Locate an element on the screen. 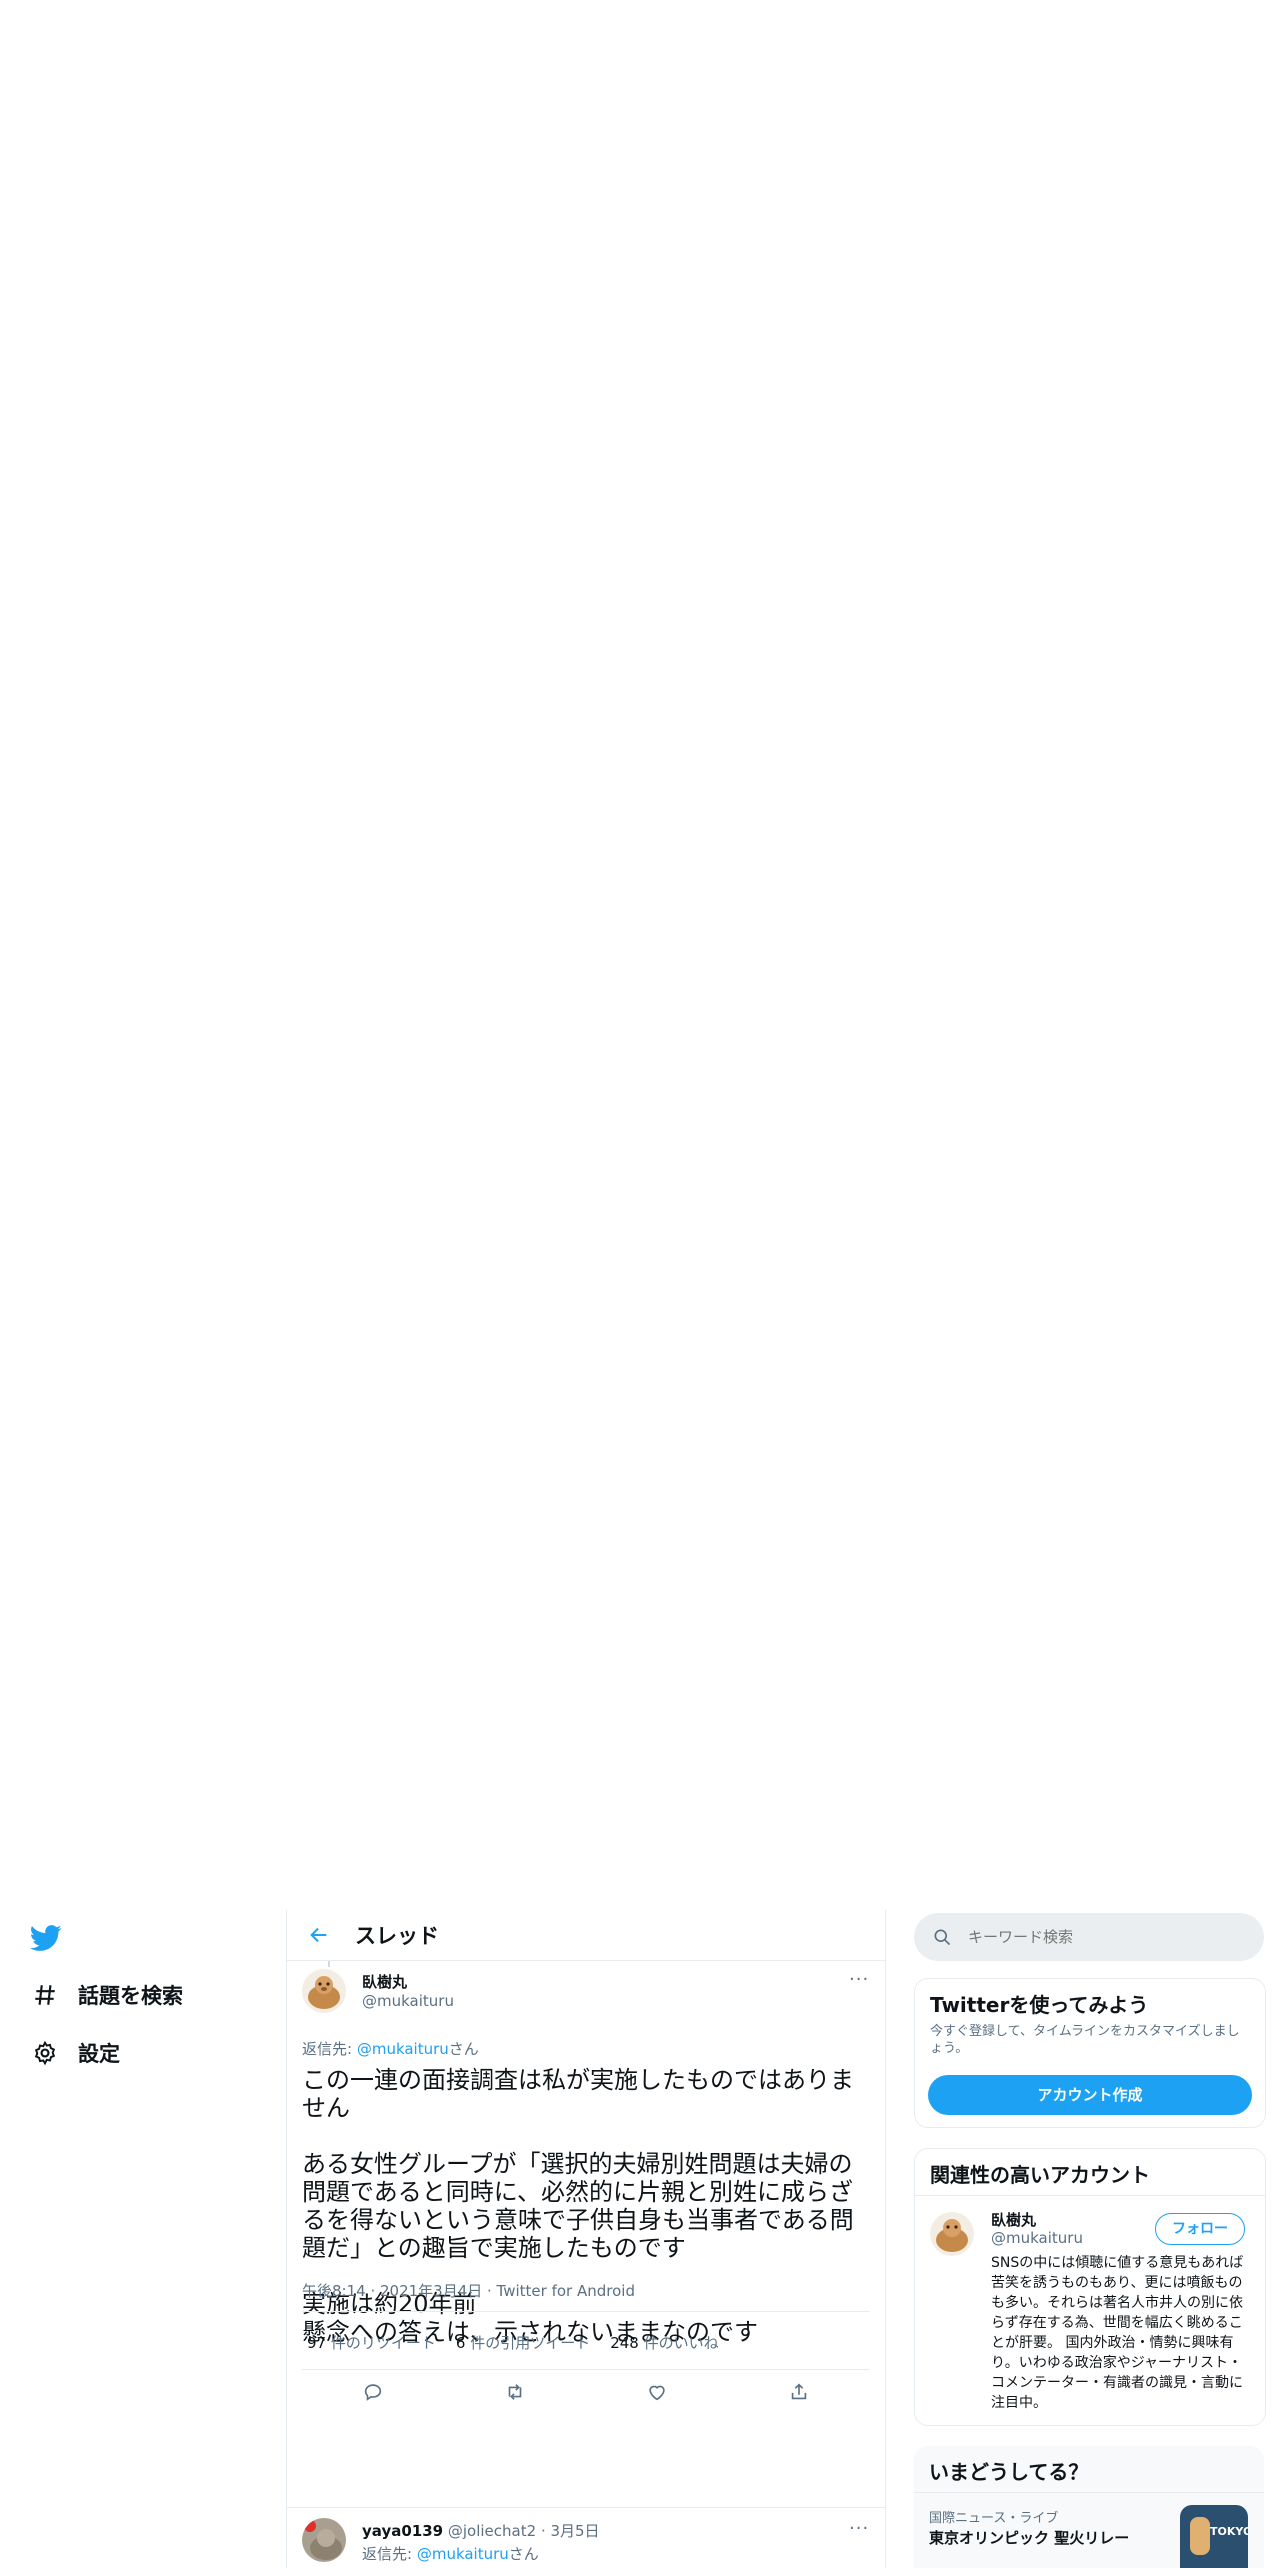  thread-connector-line is located at coordinates (329, 1964).